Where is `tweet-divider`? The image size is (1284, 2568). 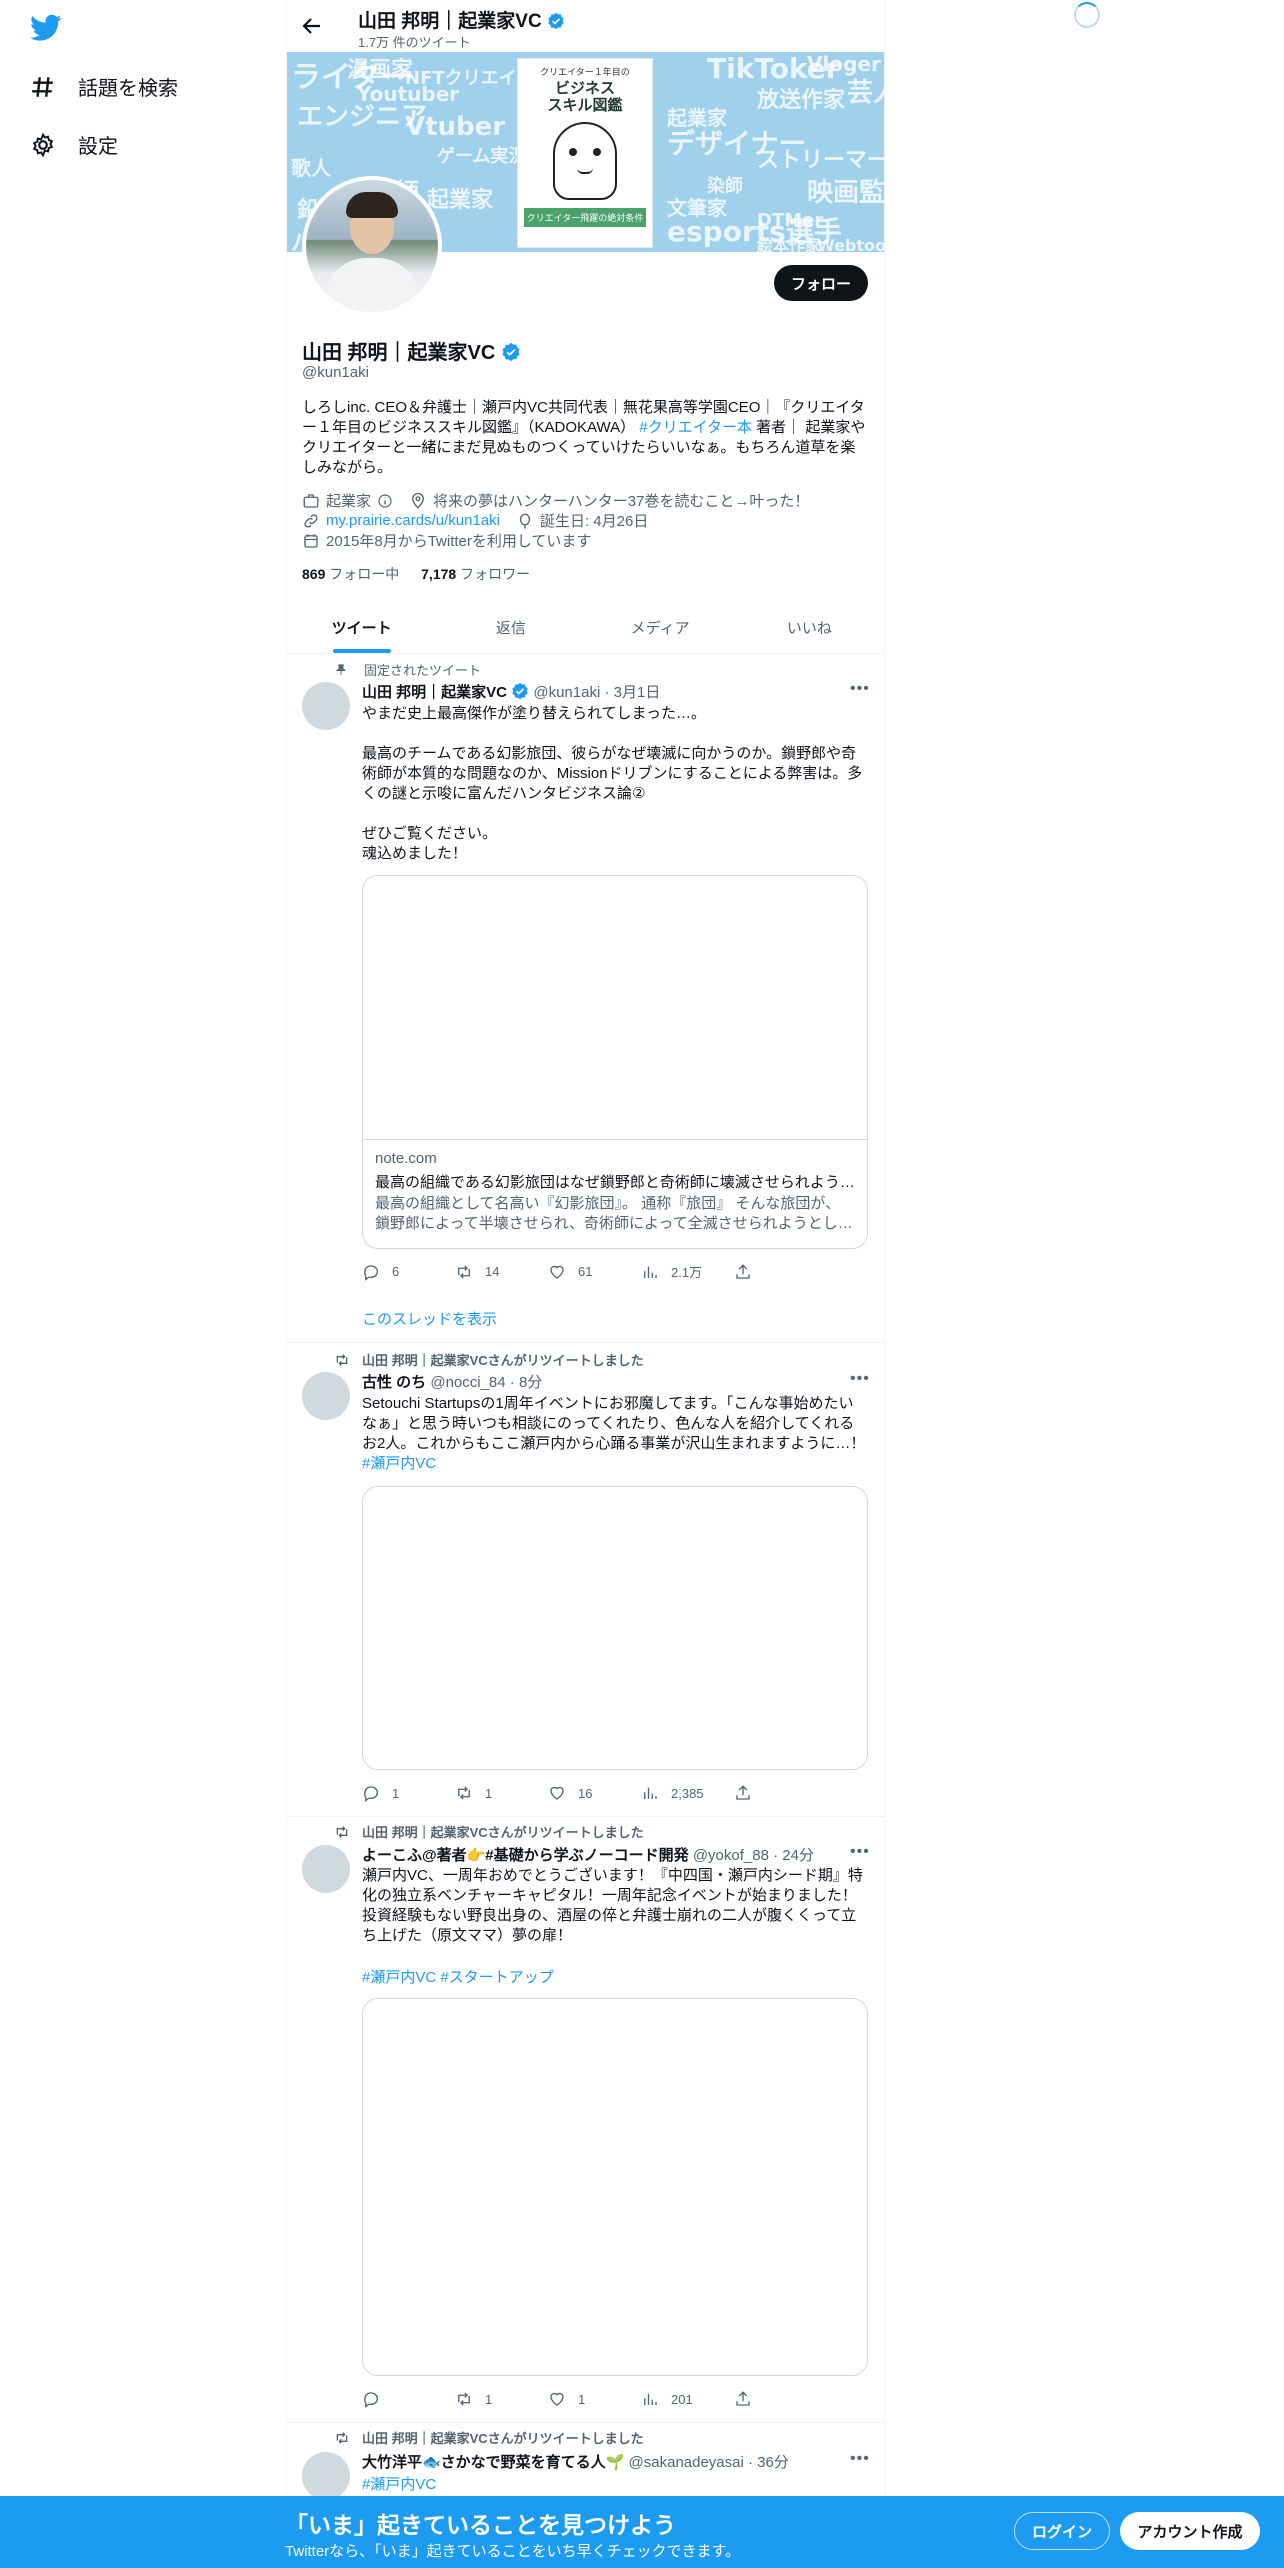
tweet-divider is located at coordinates (585, 1816).